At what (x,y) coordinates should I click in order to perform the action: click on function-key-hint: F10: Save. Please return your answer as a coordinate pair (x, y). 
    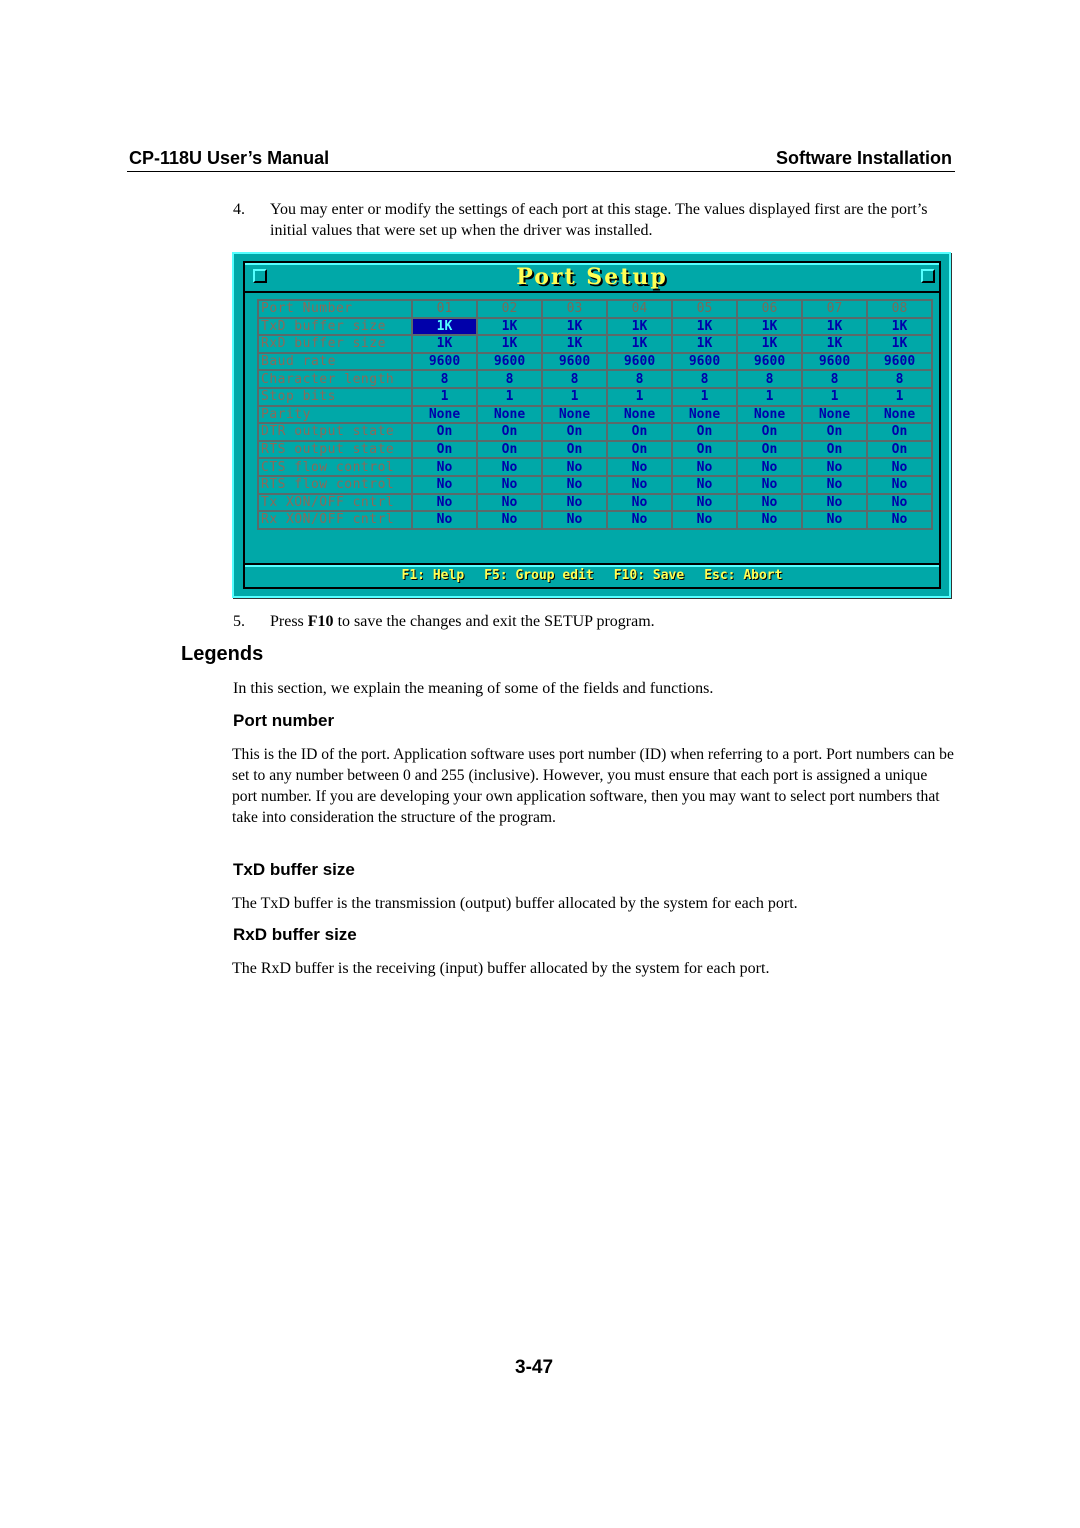
    Looking at the image, I should click on (649, 575).